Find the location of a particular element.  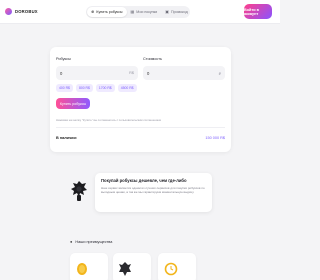

stock-value: 150 000 R$ is located at coordinates (215, 138).